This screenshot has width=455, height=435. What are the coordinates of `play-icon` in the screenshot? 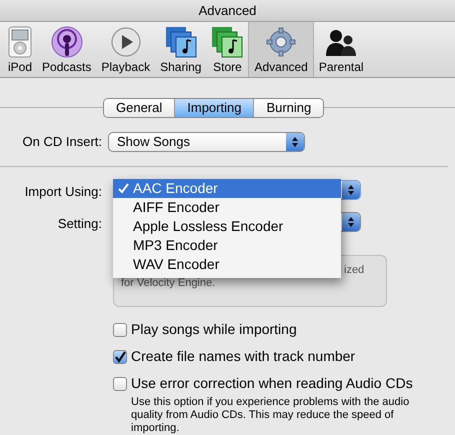 It's located at (126, 42).